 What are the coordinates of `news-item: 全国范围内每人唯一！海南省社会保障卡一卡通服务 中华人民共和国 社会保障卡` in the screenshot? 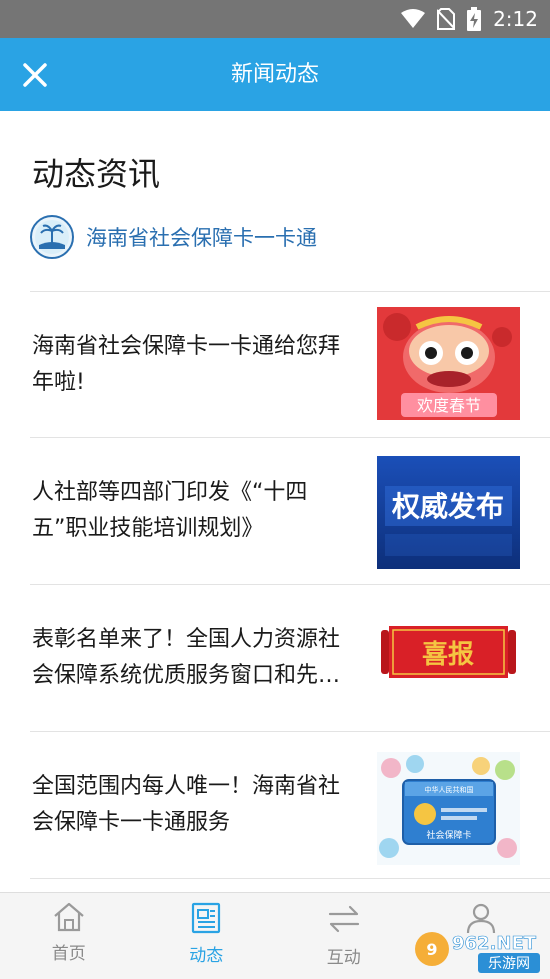 It's located at (275, 804).